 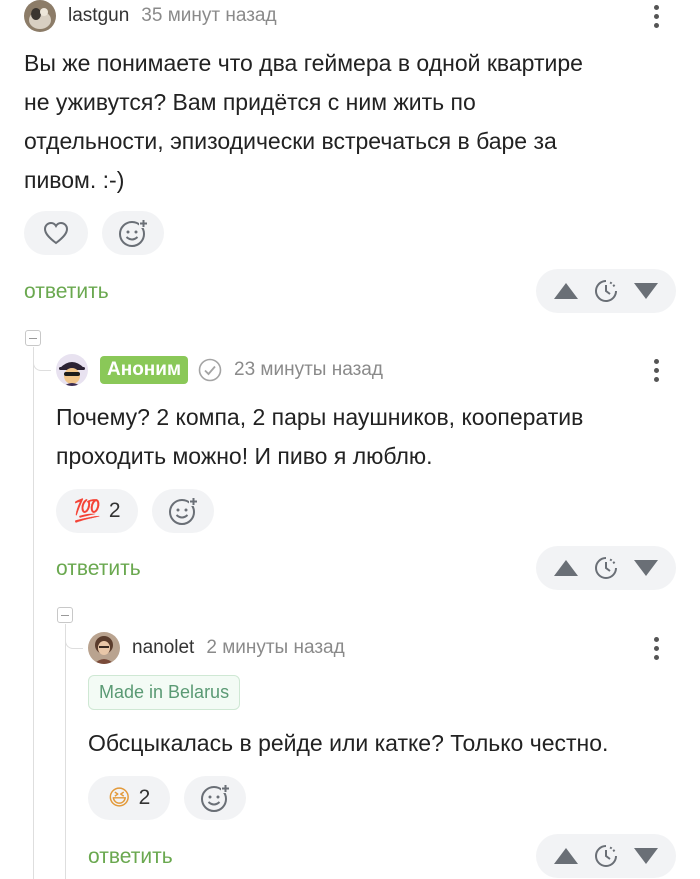 I want to click on like-button, so click(x=56, y=233).